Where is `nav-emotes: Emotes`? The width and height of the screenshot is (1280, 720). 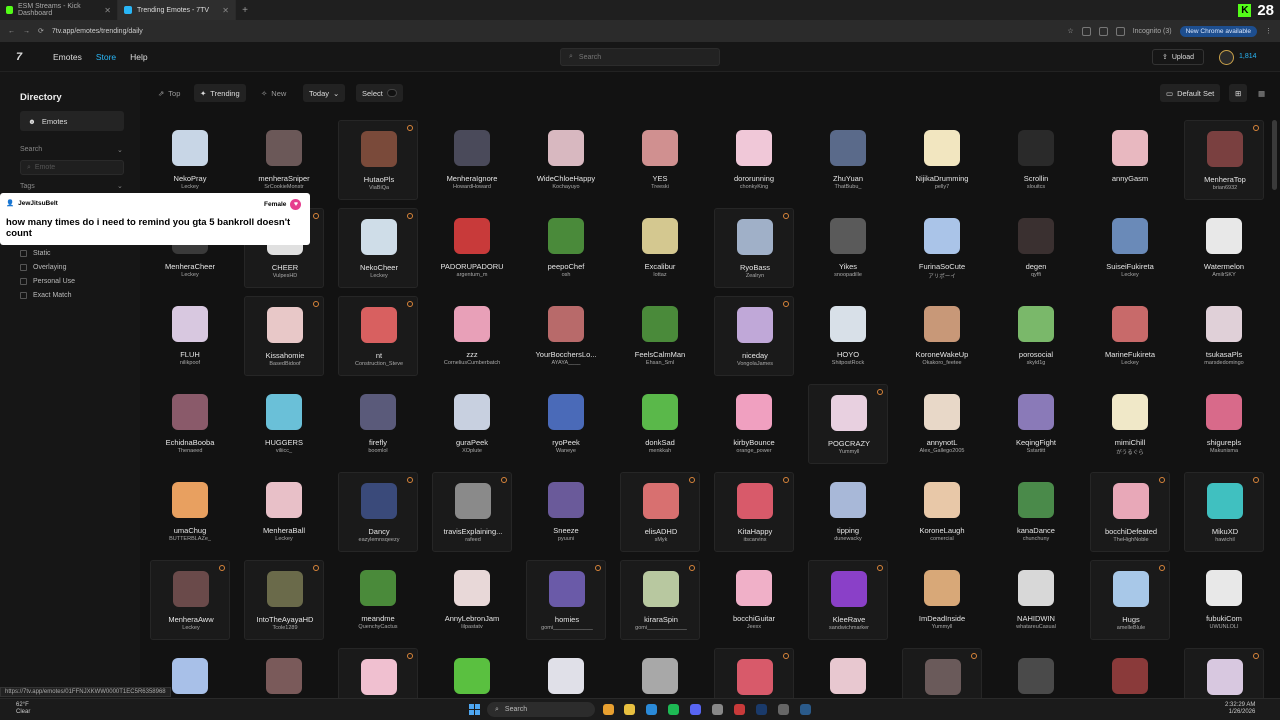
nav-emotes: Emotes is located at coordinates (67, 57).